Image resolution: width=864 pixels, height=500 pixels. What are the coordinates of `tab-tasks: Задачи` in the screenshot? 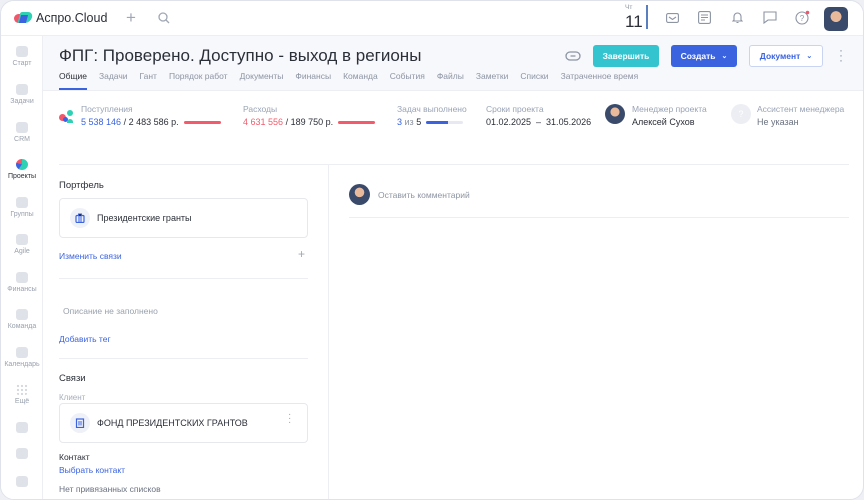 It's located at (113, 80).